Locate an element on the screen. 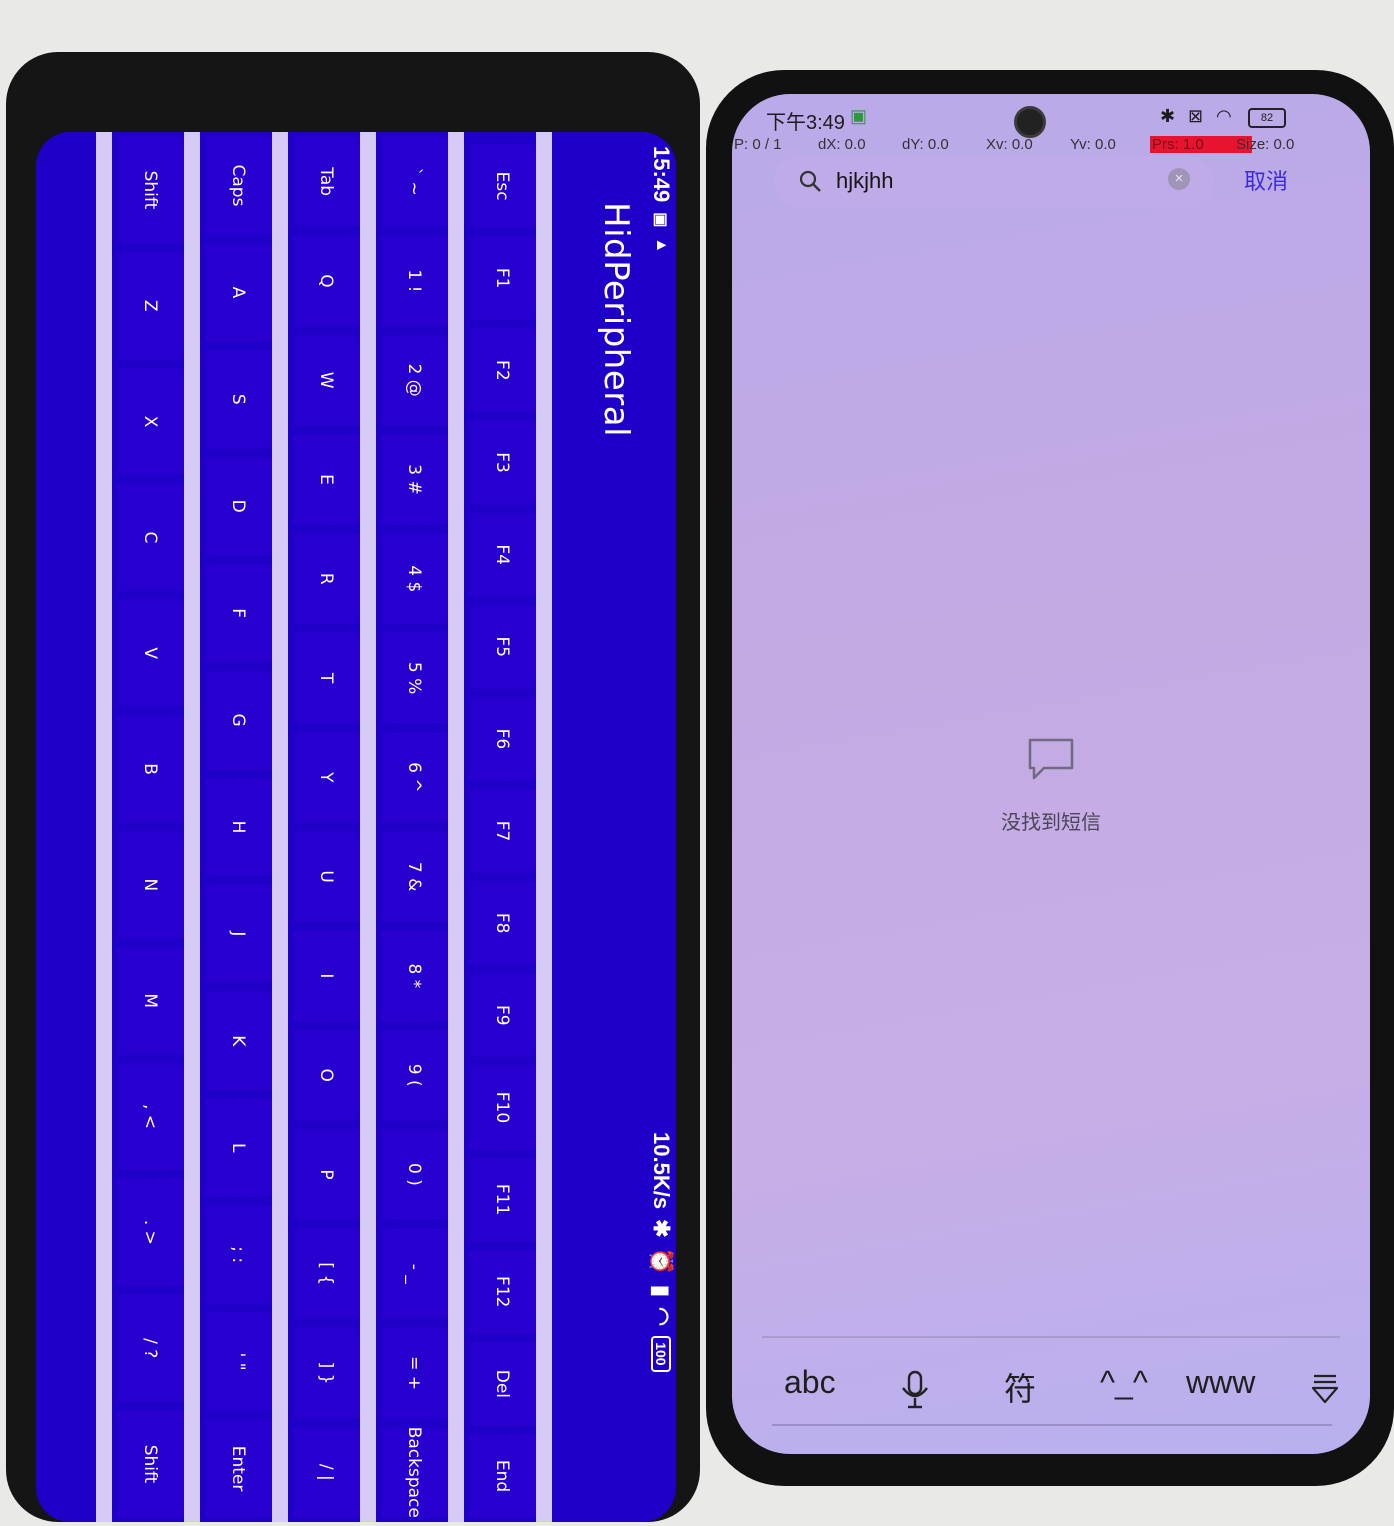 The width and height of the screenshot is (1394, 1526). left-status-time: 15:49 ▣ ▲ is located at coordinates (661, 199).